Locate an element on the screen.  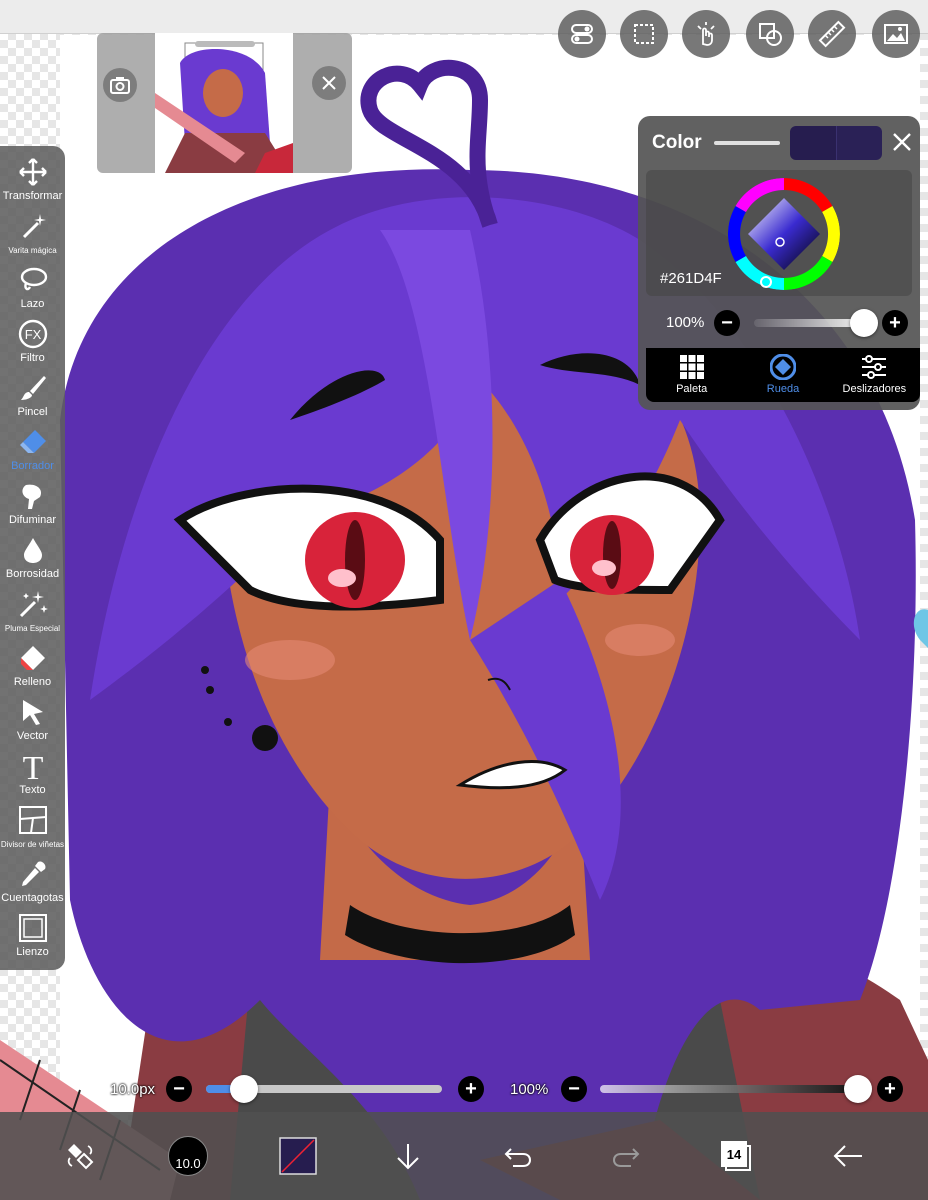
tool-brush: Pincel is located at coordinates (32, 395).